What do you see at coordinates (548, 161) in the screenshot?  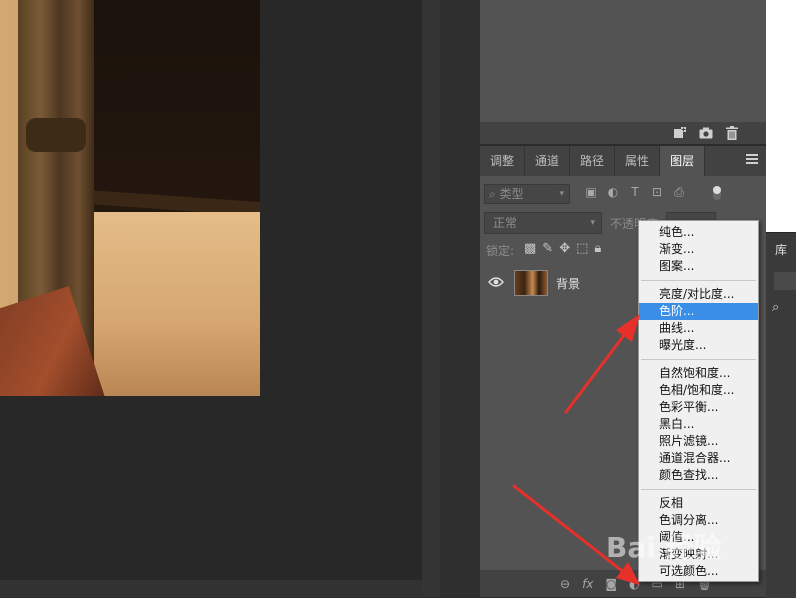 I see `tab-channels: 通道` at bounding box center [548, 161].